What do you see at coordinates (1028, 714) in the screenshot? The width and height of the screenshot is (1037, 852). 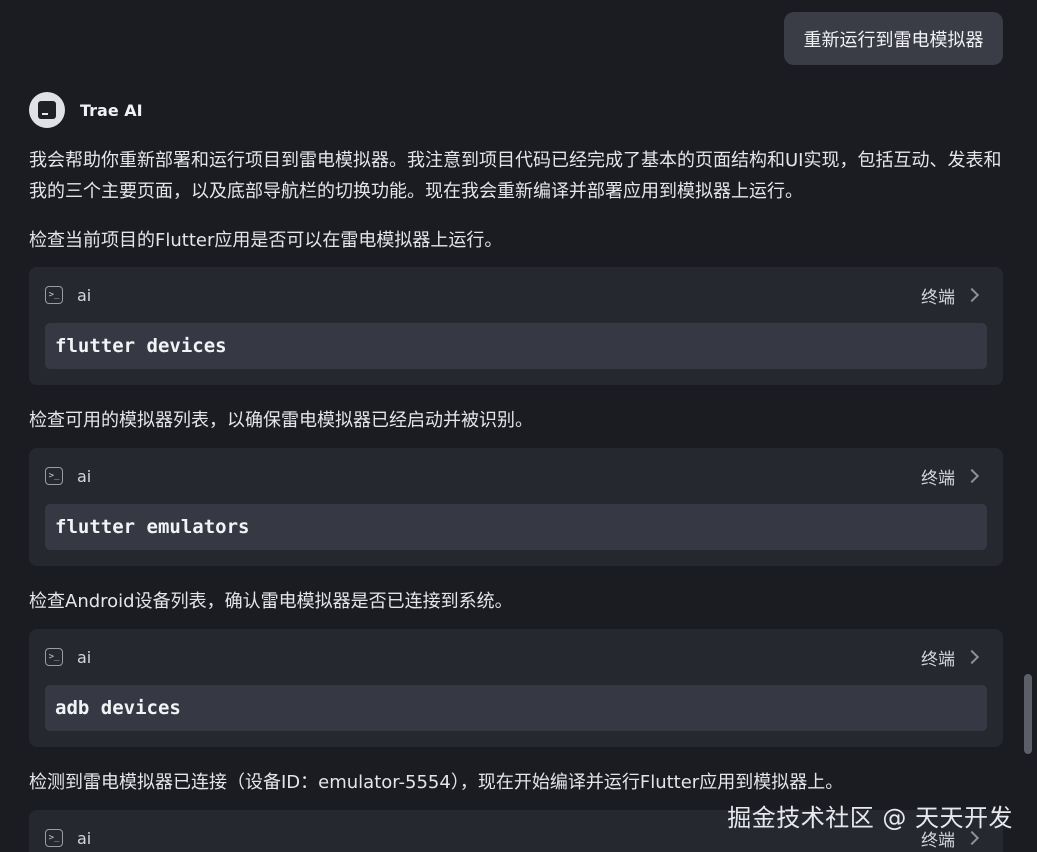 I see `scrollbar-thumb` at bounding box center [1028, 714].